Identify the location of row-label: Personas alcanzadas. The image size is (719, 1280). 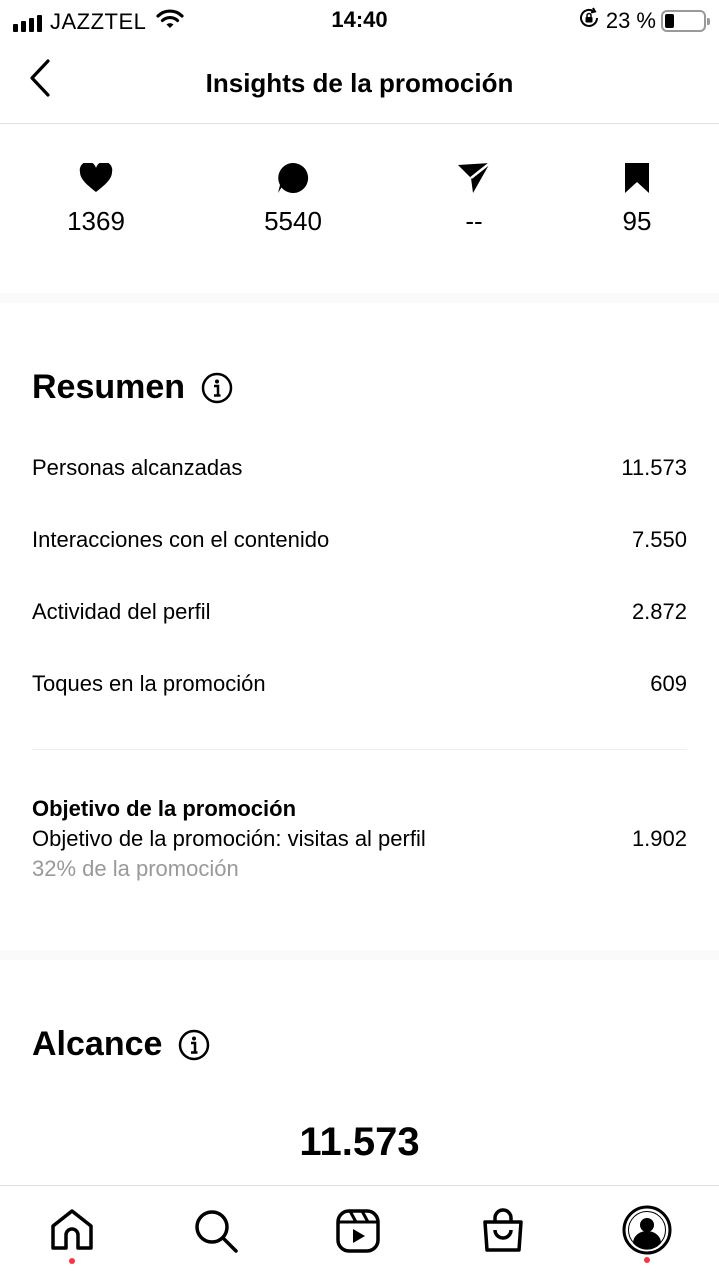
(137, 467).